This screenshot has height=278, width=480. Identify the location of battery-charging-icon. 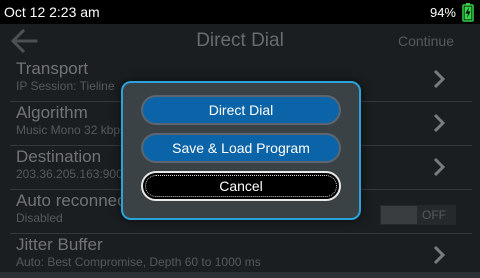
(468, 12).